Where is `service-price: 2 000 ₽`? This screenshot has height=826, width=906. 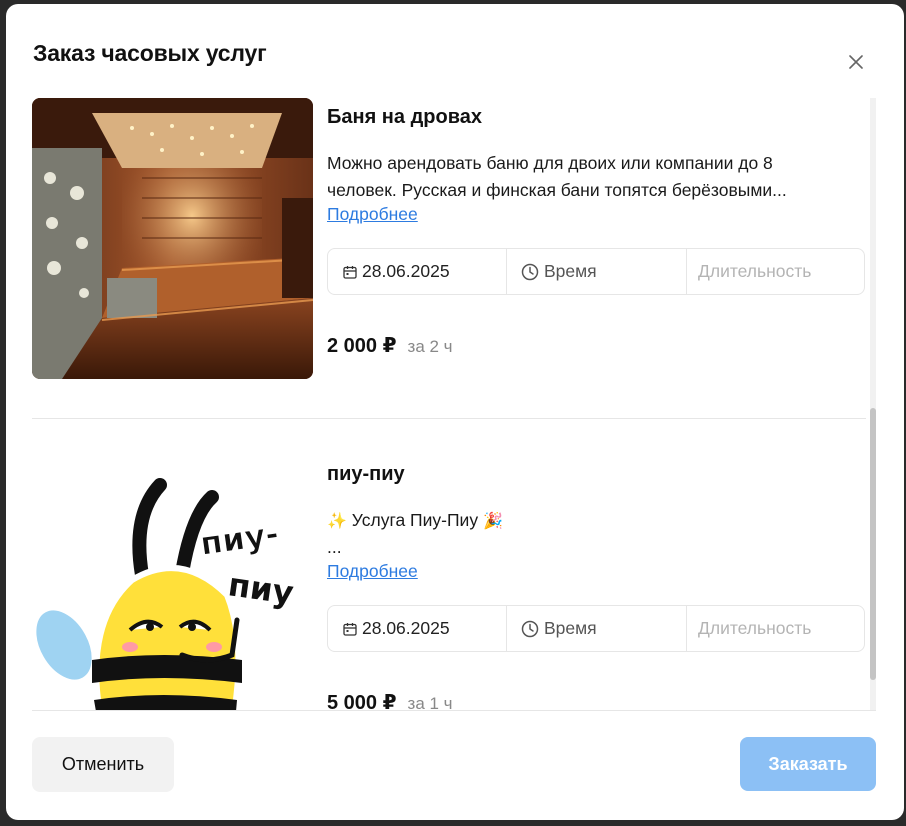 service-price: 2 000 ₽ is located at coordinates (362, 346).